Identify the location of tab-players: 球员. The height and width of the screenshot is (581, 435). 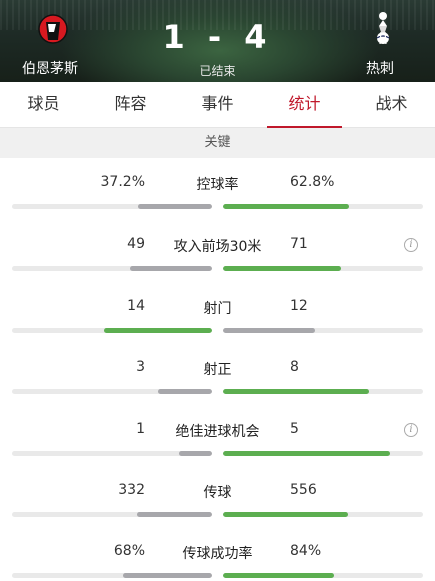
(43, 104).